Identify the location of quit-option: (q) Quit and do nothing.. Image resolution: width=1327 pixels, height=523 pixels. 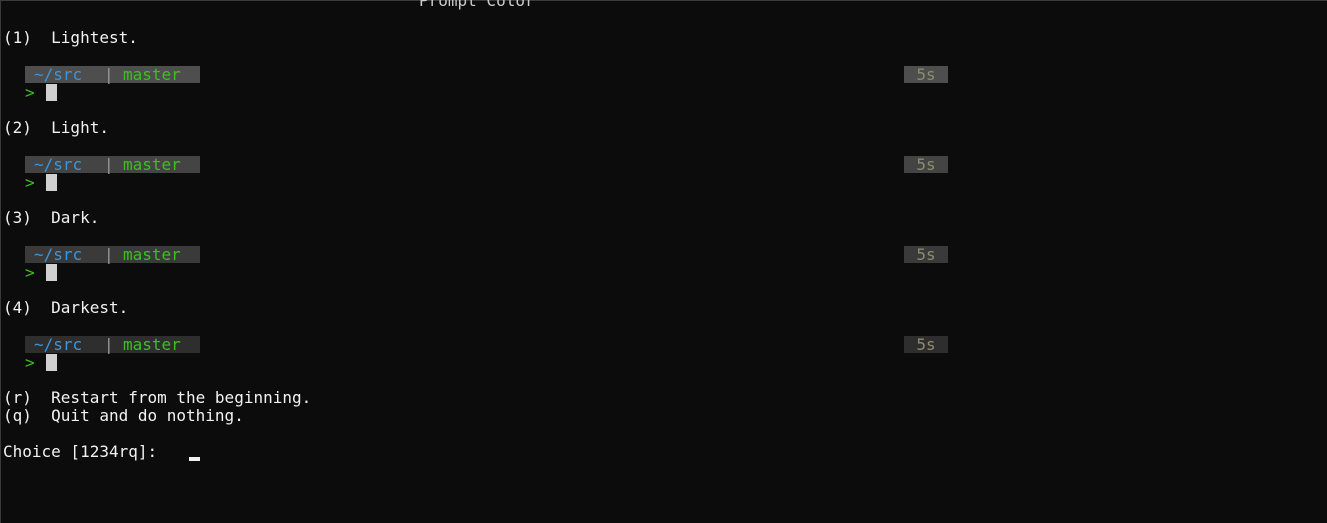
(123, 415).